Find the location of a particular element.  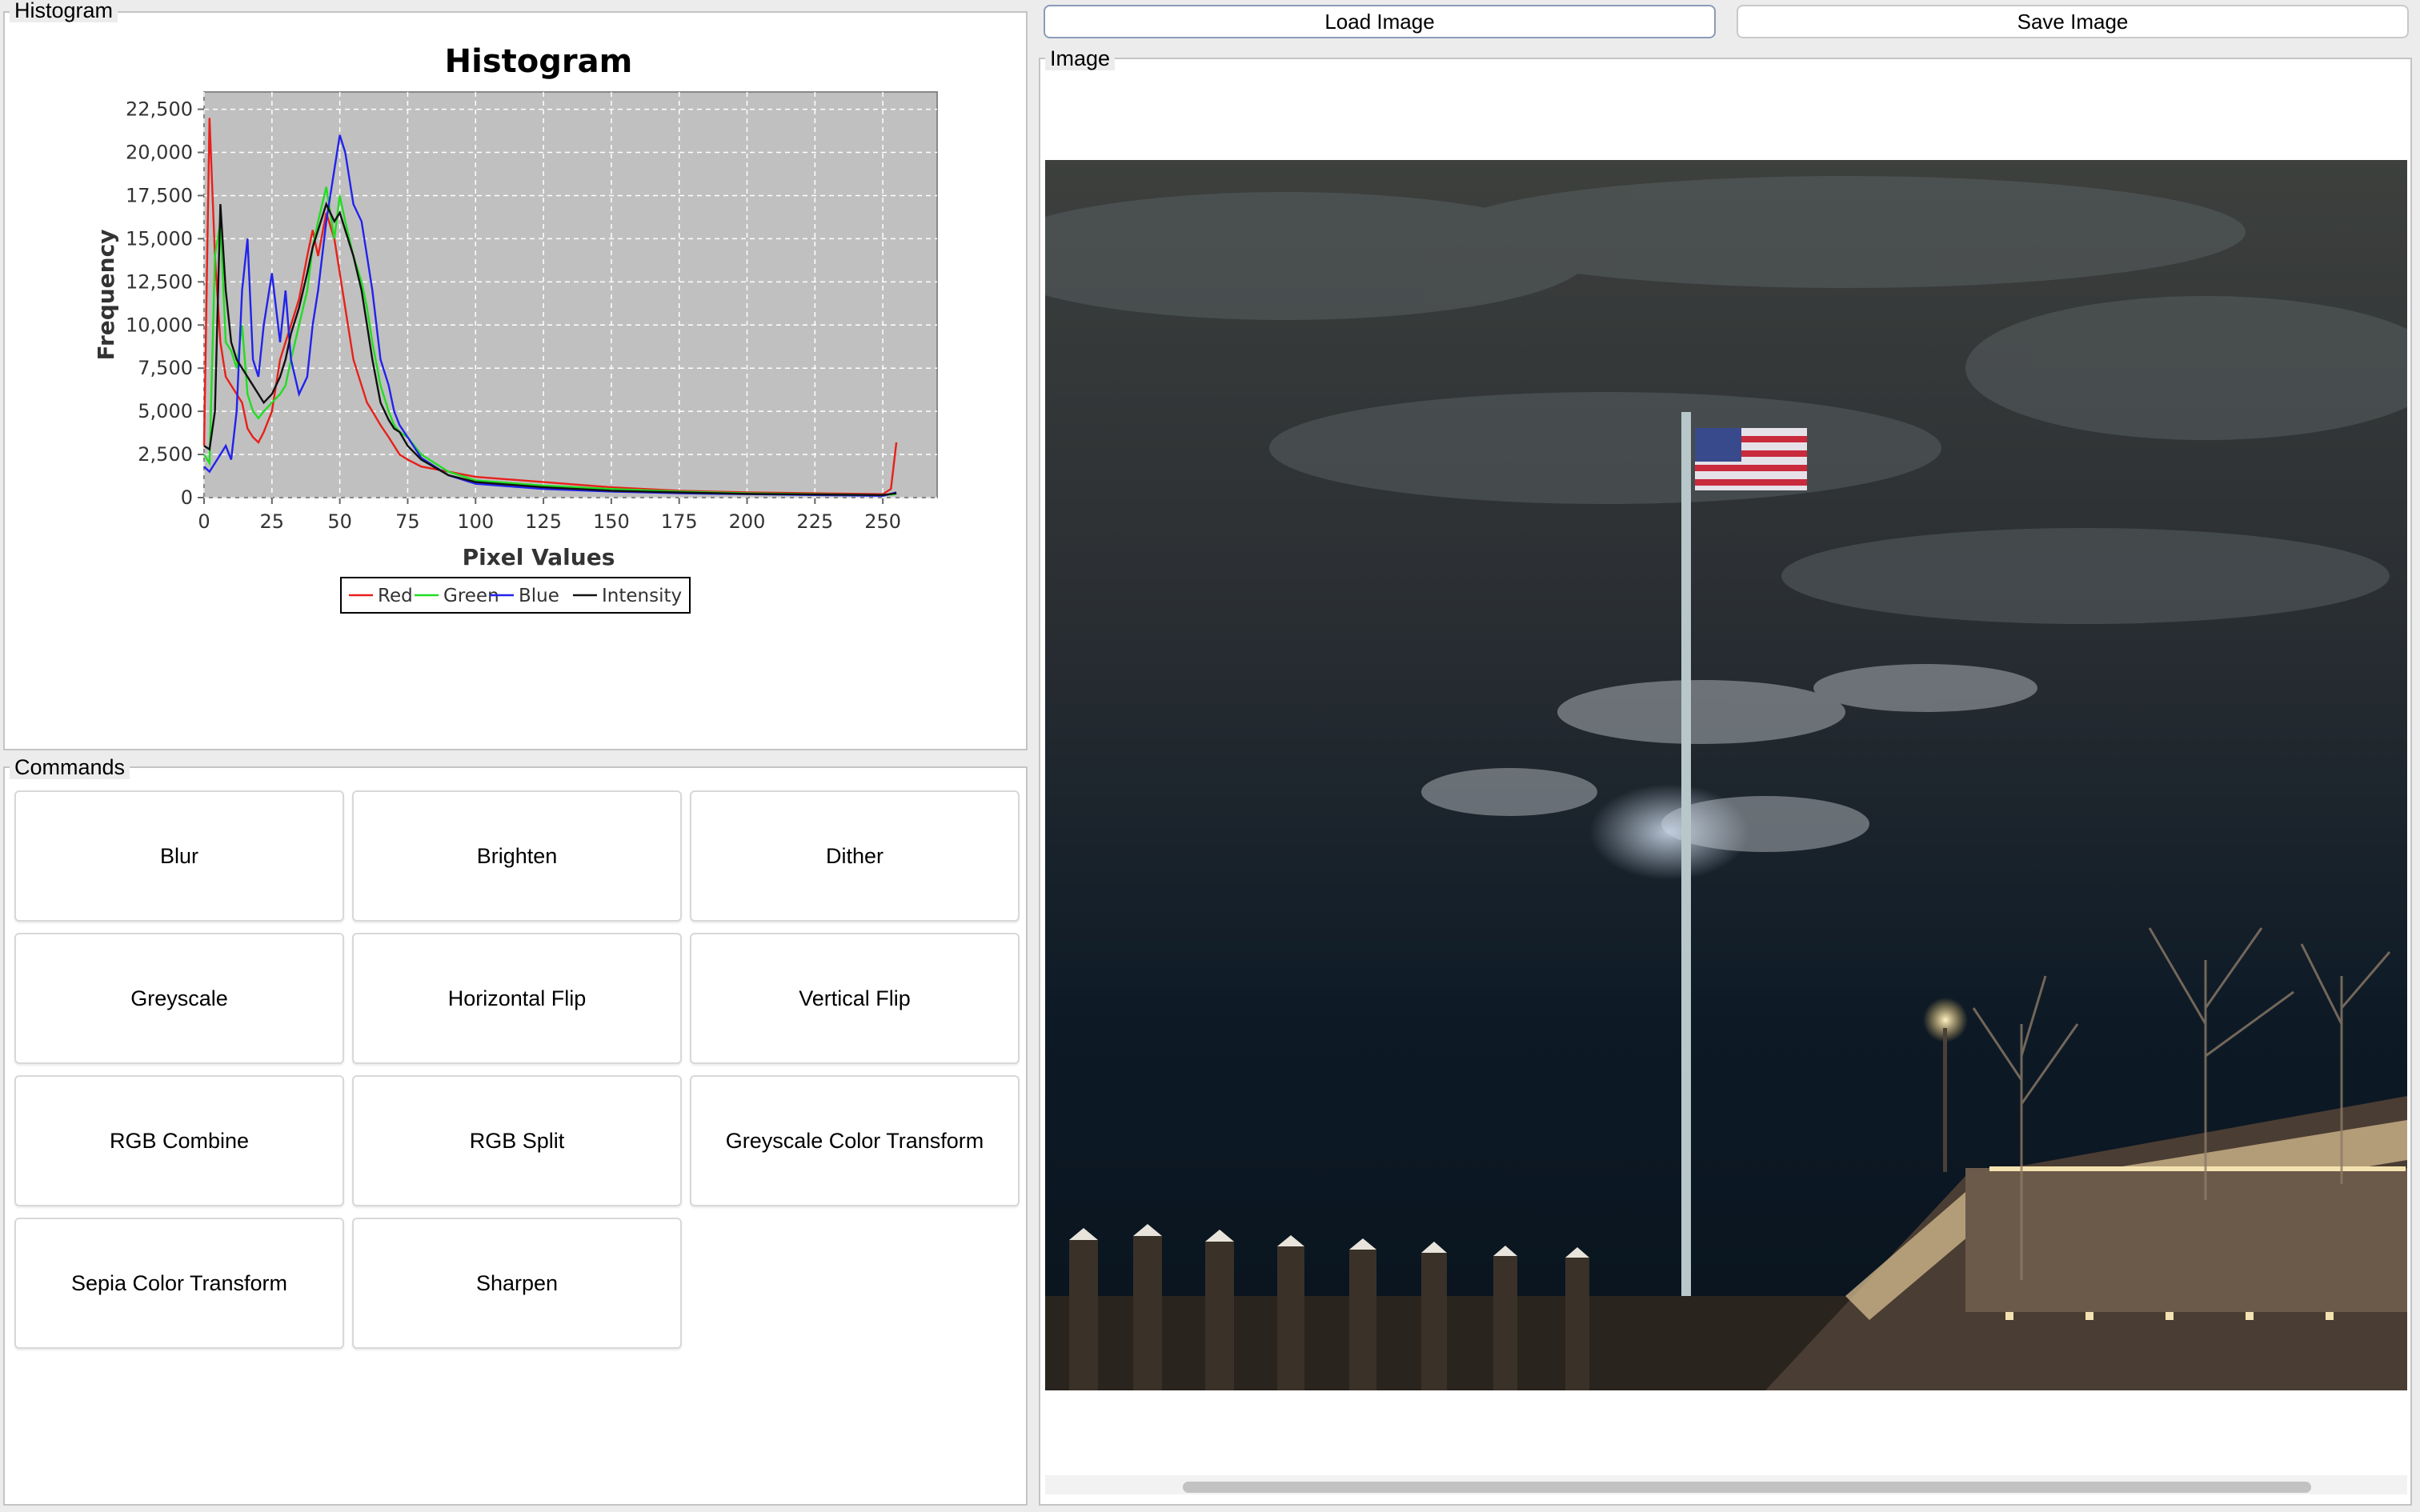

command-greyscale-button: Greyscale is located at coordinates (179, 998).